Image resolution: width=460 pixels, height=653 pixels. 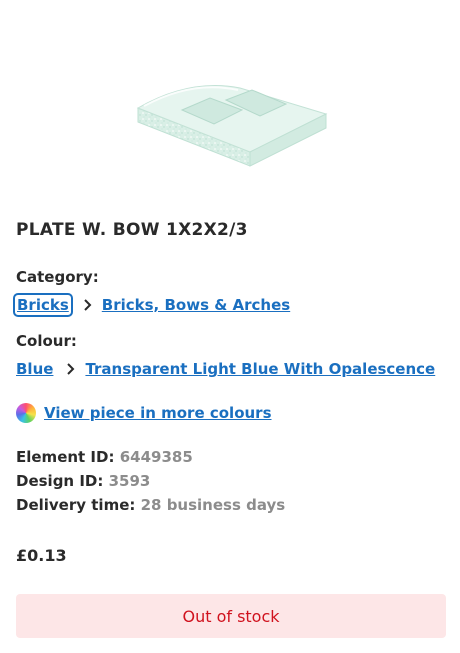 I want to click on element-id-label: Element ID:, so click(x=68, y=457).